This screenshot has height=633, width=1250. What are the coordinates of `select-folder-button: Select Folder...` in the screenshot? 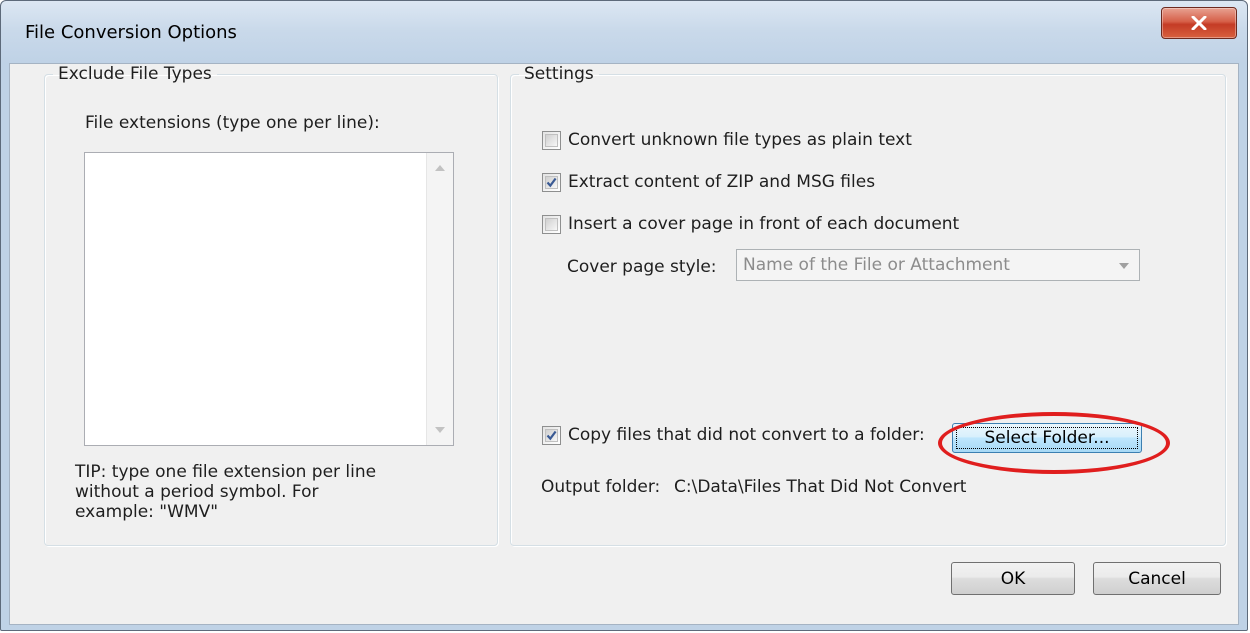 It's located at (1047, 438).